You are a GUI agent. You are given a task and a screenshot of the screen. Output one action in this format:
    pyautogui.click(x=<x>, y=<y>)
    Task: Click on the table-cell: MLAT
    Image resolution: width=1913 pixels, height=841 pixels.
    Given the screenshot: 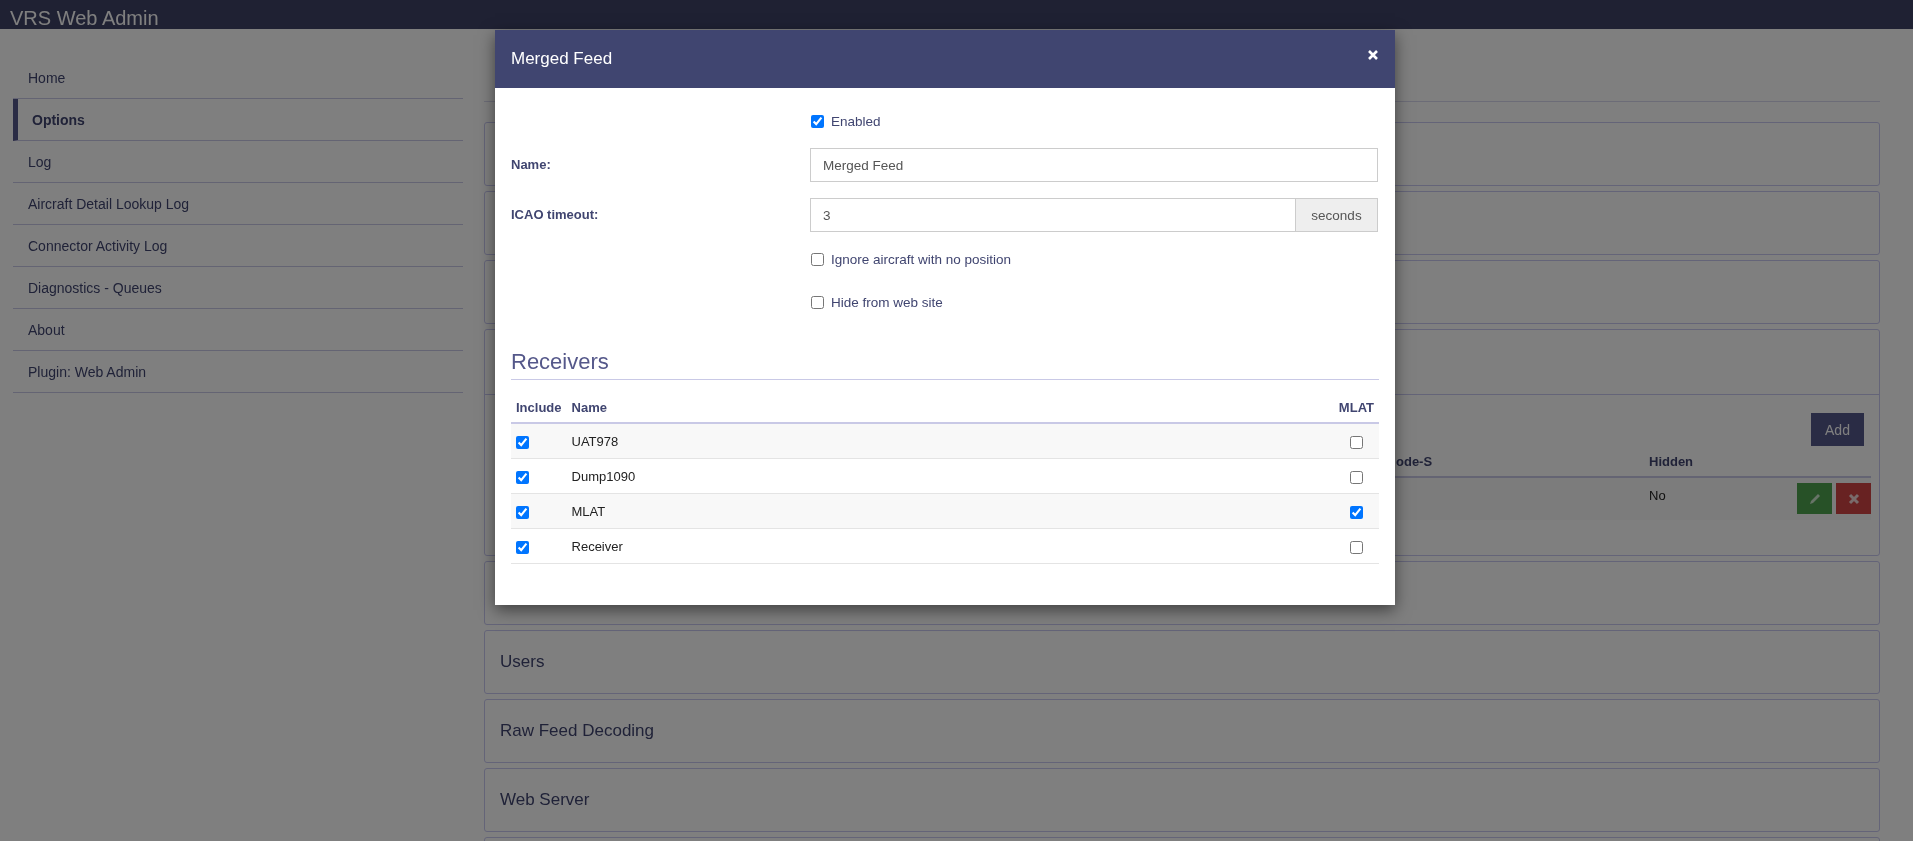 What is the action you would take?
    pyautogui.click(x=588, y=511)
    